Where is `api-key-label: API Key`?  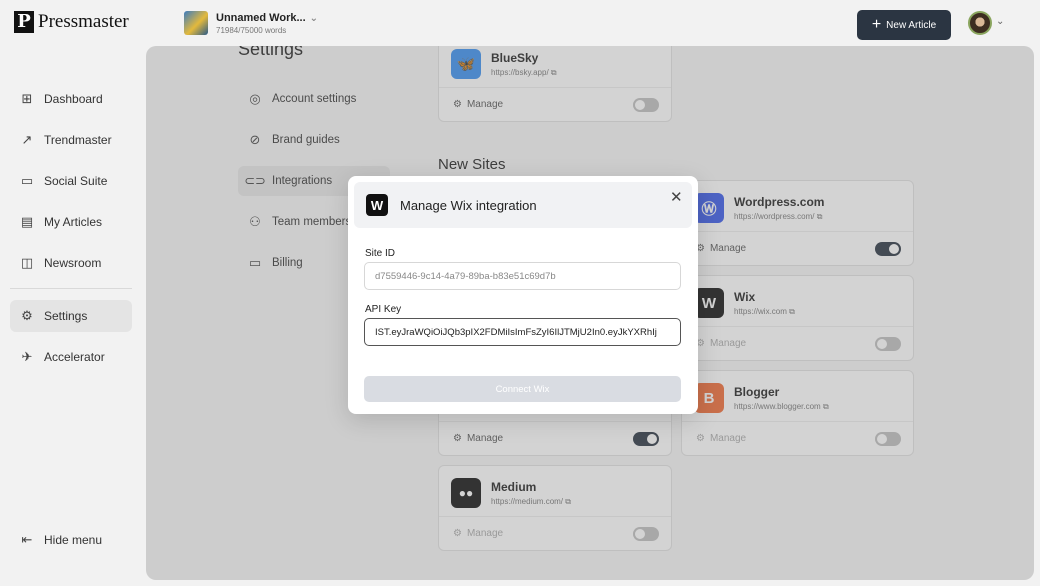 api-key-label: API Key is located at coordinates (383, 309).